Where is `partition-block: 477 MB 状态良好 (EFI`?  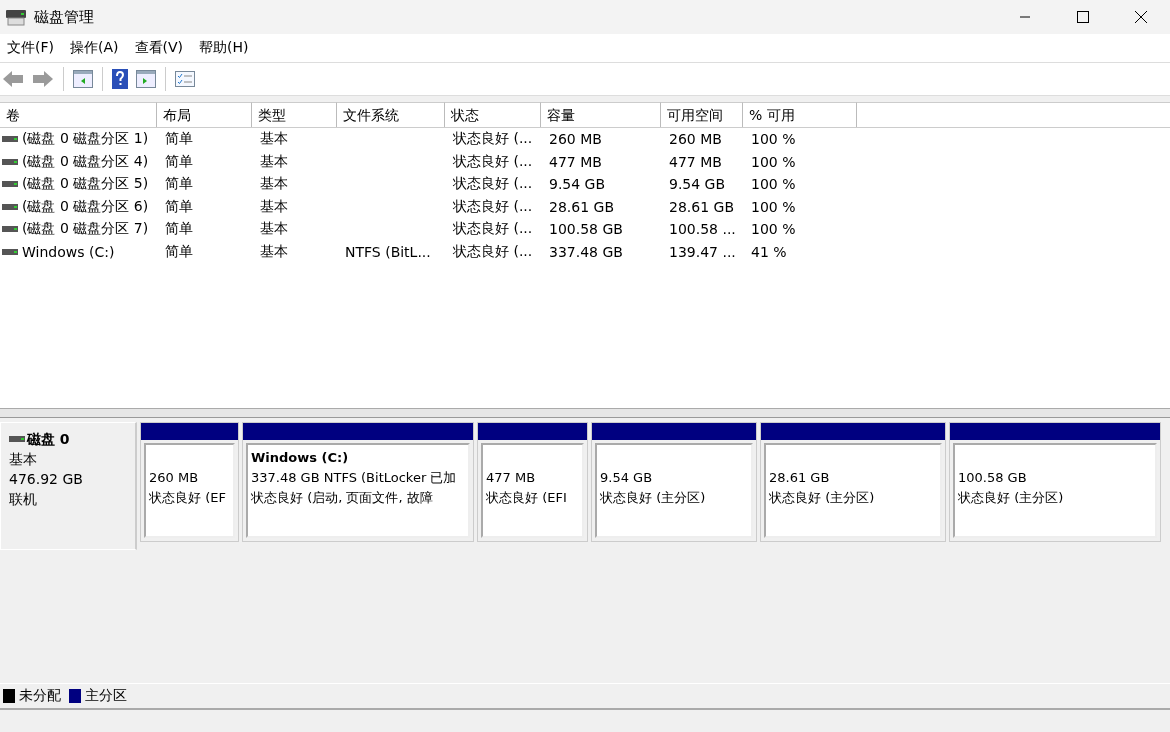
partition-block: 477 MB 状态良好 (EFI is located at coordinates (532, 482).